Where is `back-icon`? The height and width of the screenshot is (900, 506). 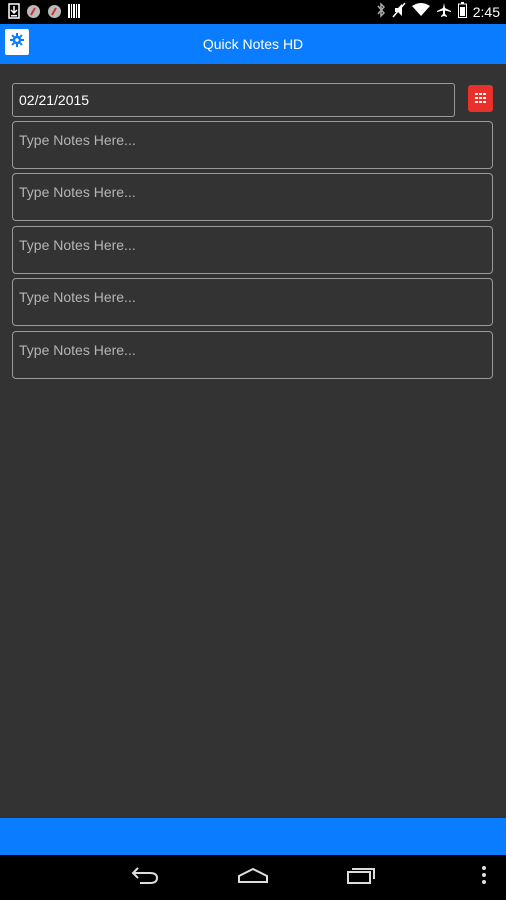
back-icon is located at coordinates (145, 877).